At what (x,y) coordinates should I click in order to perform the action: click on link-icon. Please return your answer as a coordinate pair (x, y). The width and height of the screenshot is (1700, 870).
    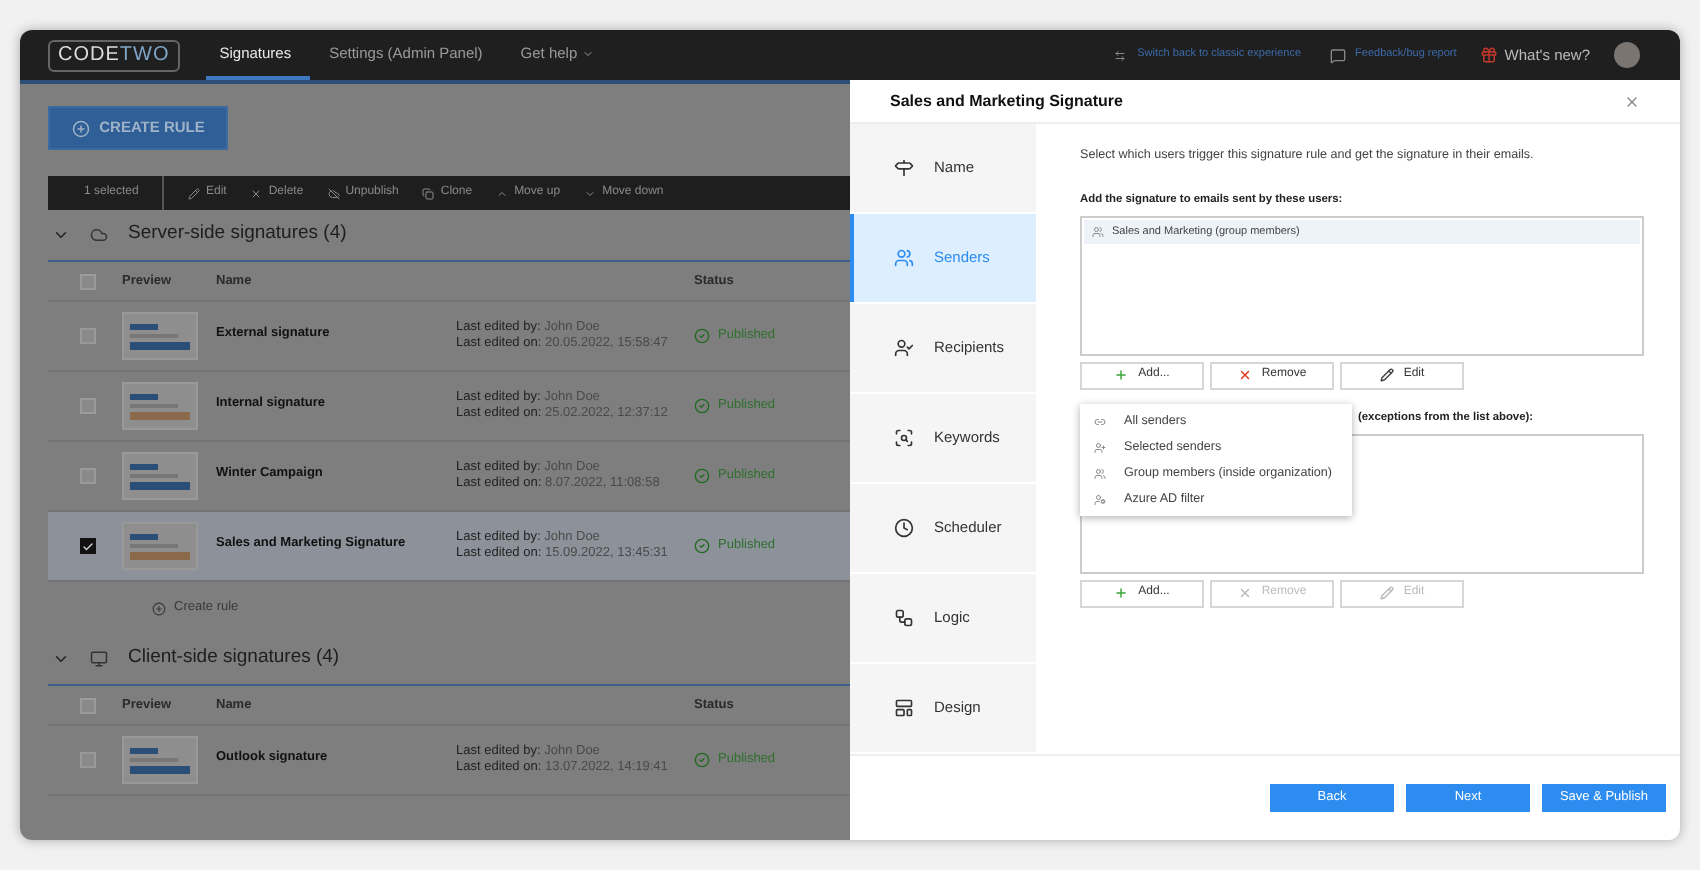
    Looking at the image, I should click on (1100, 421).